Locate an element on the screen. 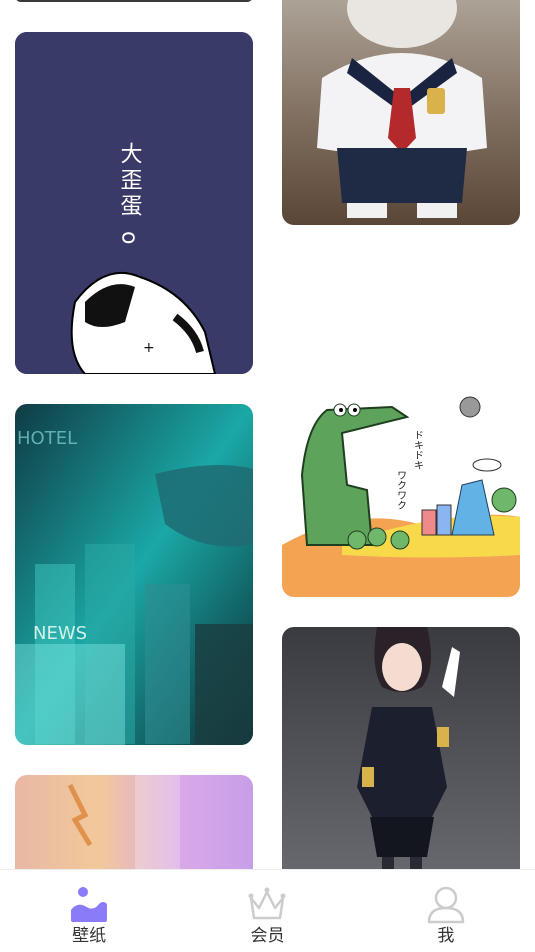 This screenshot has height=952, width=535. cat-image is located at coordinates (401, 112).